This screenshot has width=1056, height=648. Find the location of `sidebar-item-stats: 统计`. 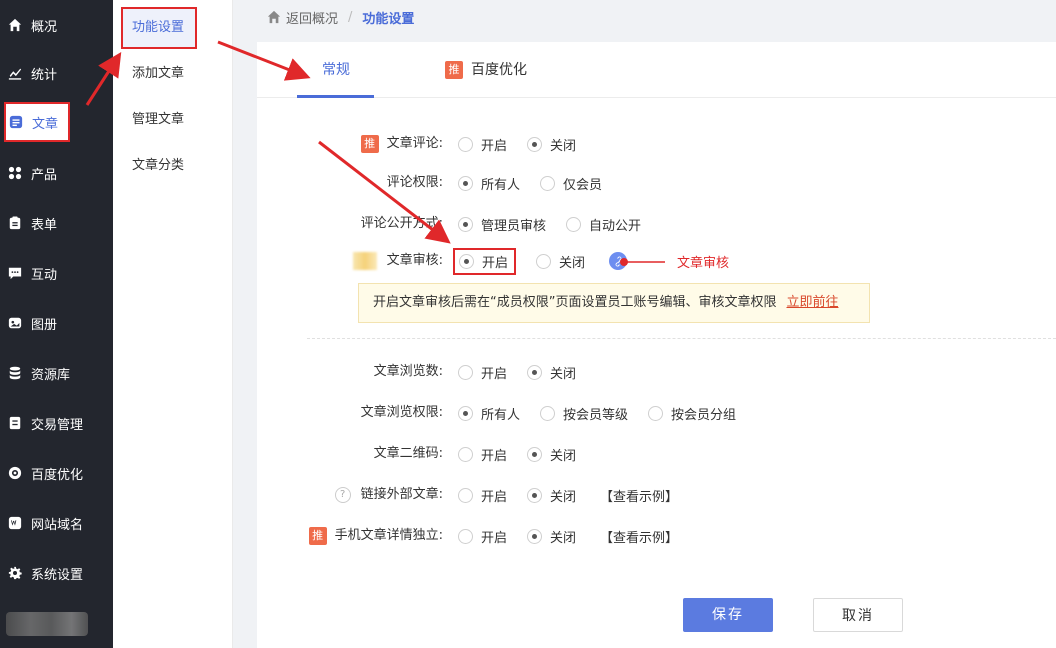

sidebar-item-stats: 统计 is located at coordinates (56, 73).